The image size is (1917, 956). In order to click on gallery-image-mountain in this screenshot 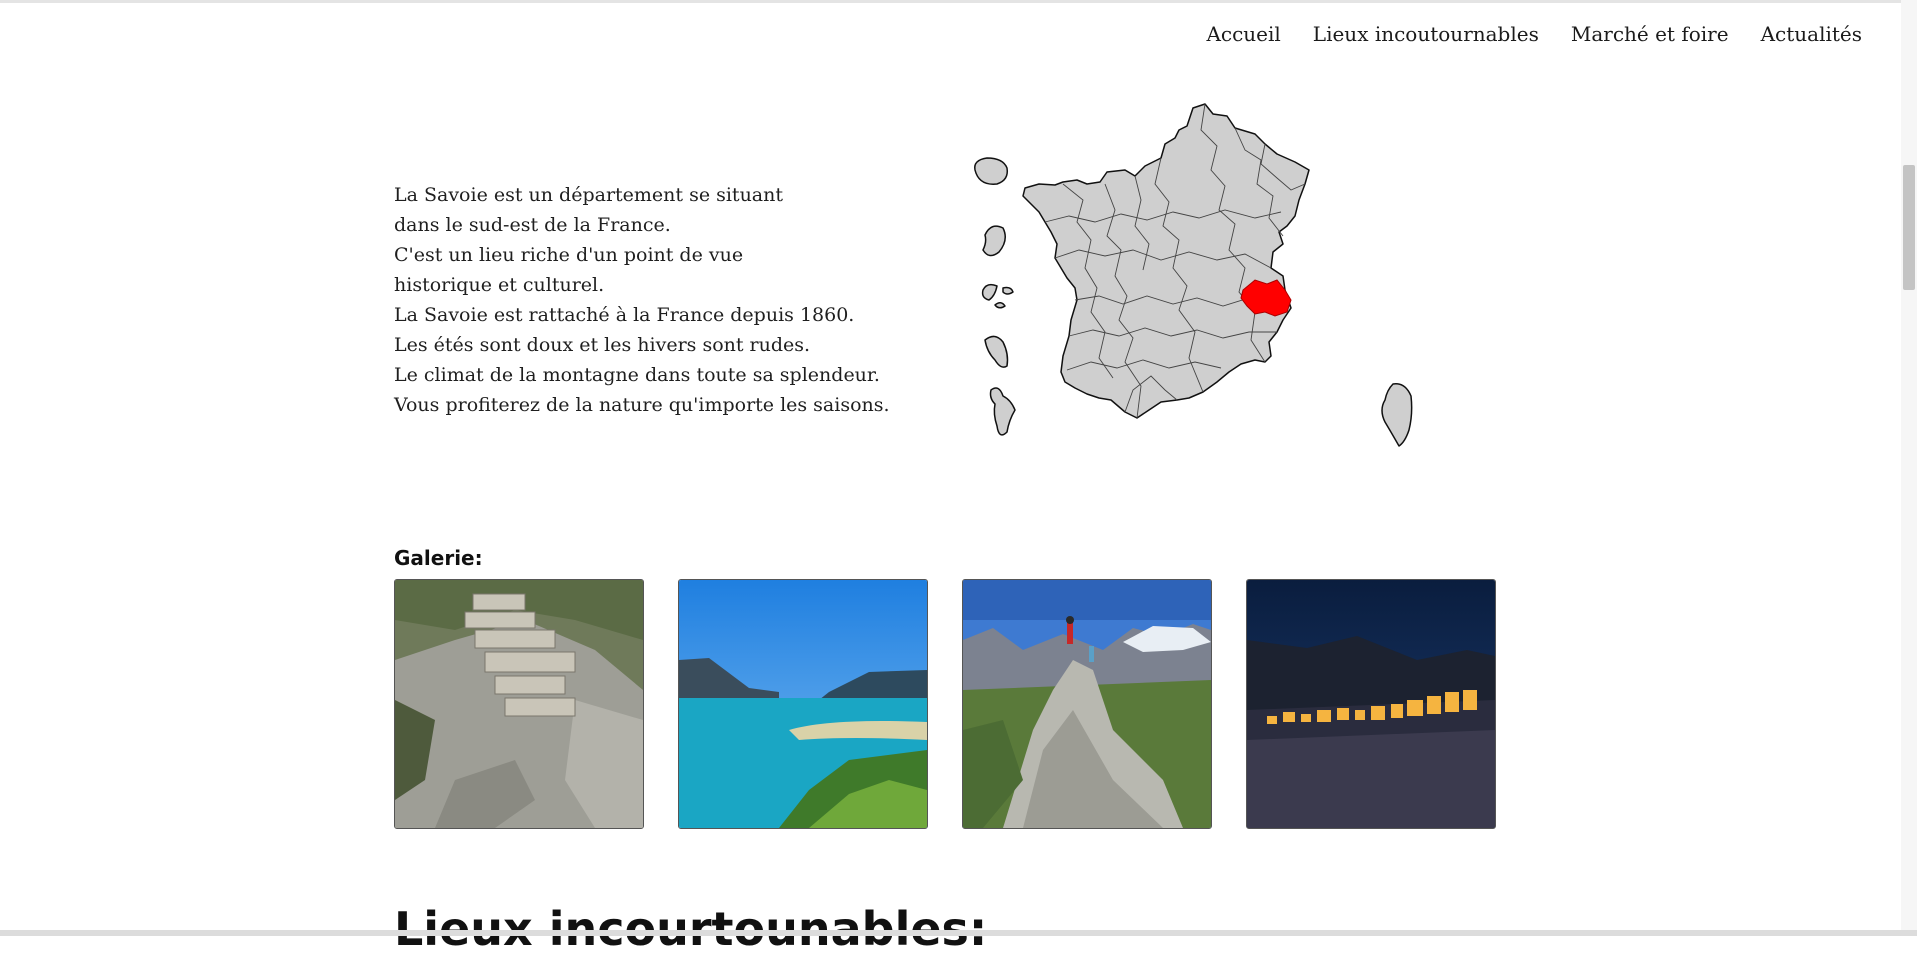, I will do `click(1087, 704)`.